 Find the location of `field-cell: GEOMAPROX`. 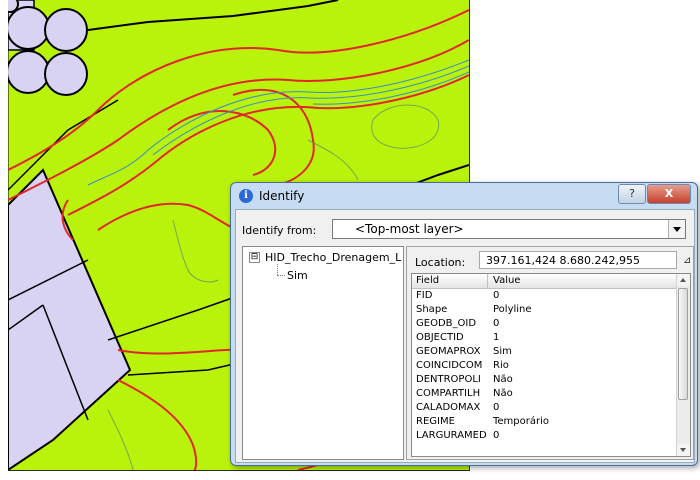

field-cell: GEOMAPROX is located at coordinates (448, 351).